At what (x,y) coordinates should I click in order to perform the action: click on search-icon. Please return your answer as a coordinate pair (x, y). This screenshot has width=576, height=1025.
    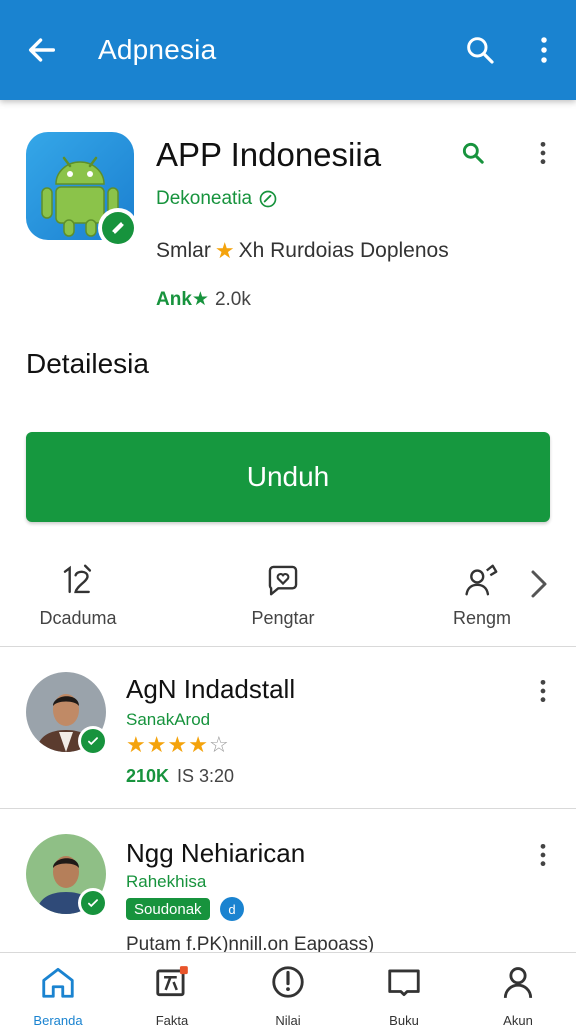
    Looking at the image, I should click on (480, 50).